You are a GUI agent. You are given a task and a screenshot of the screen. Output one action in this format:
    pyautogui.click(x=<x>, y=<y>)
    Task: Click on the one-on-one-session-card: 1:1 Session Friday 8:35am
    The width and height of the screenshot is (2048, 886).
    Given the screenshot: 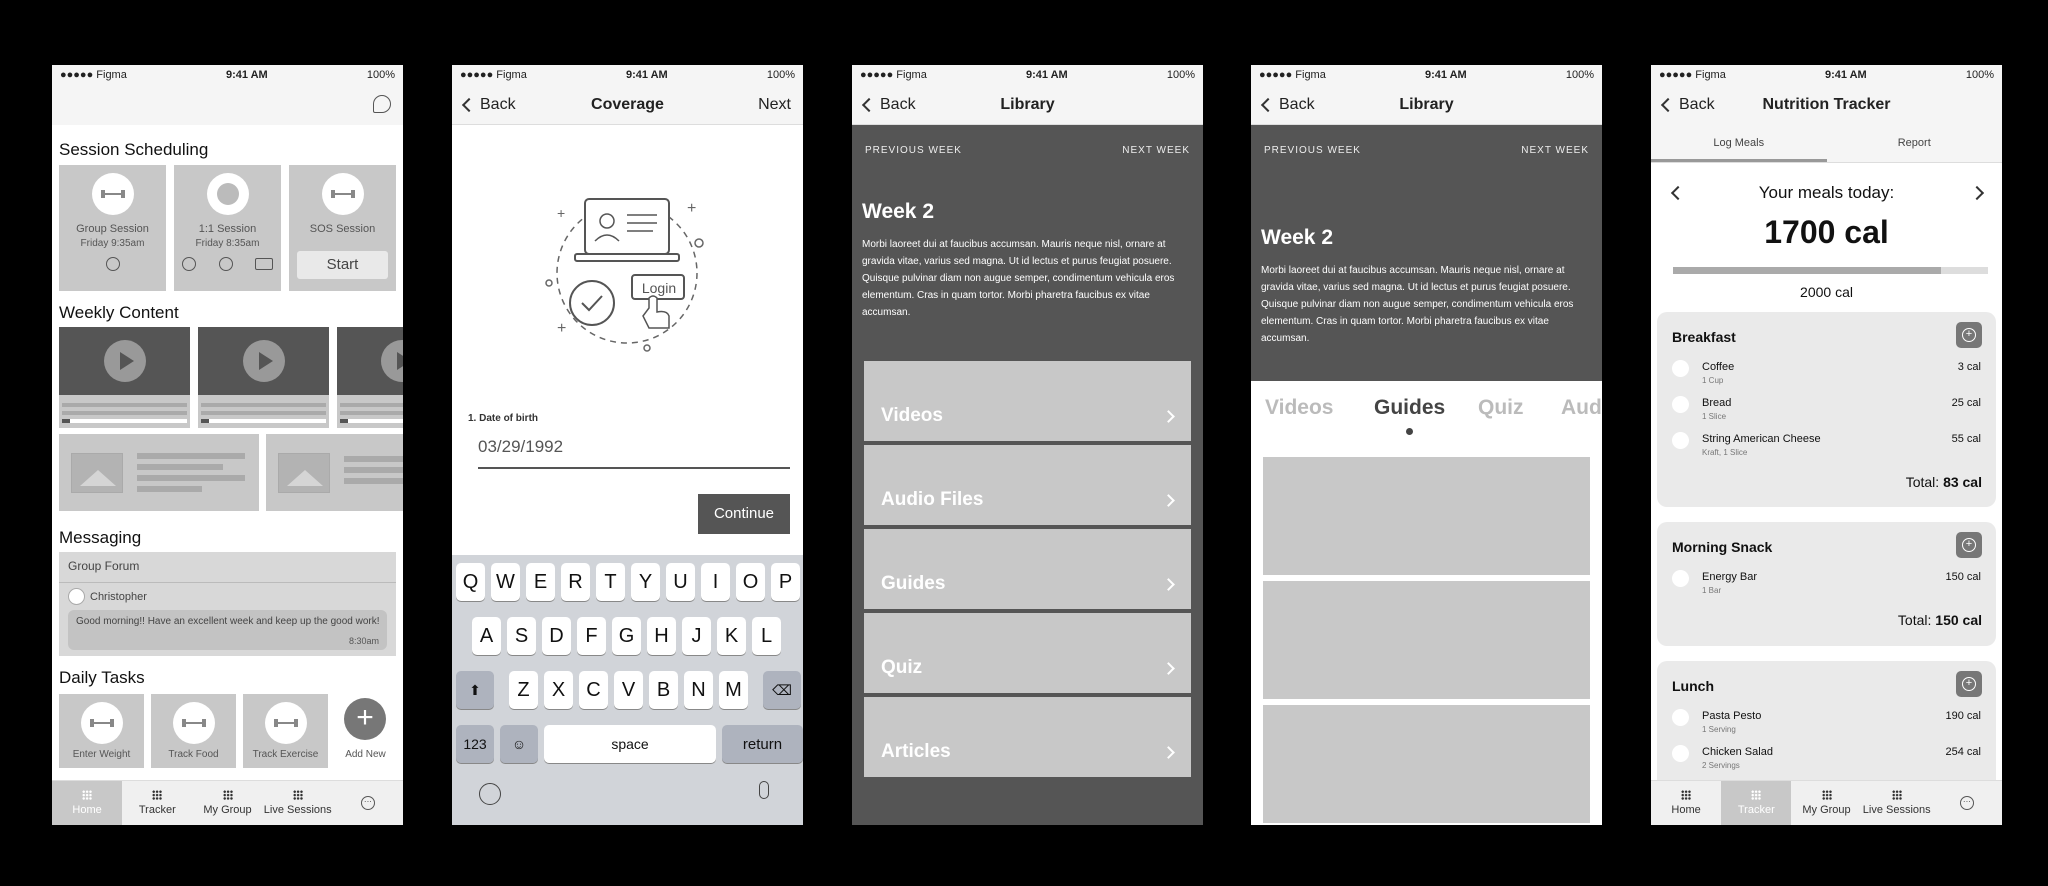 What is the action you would take?
    pyautogui.click(x=227, y=228)
    